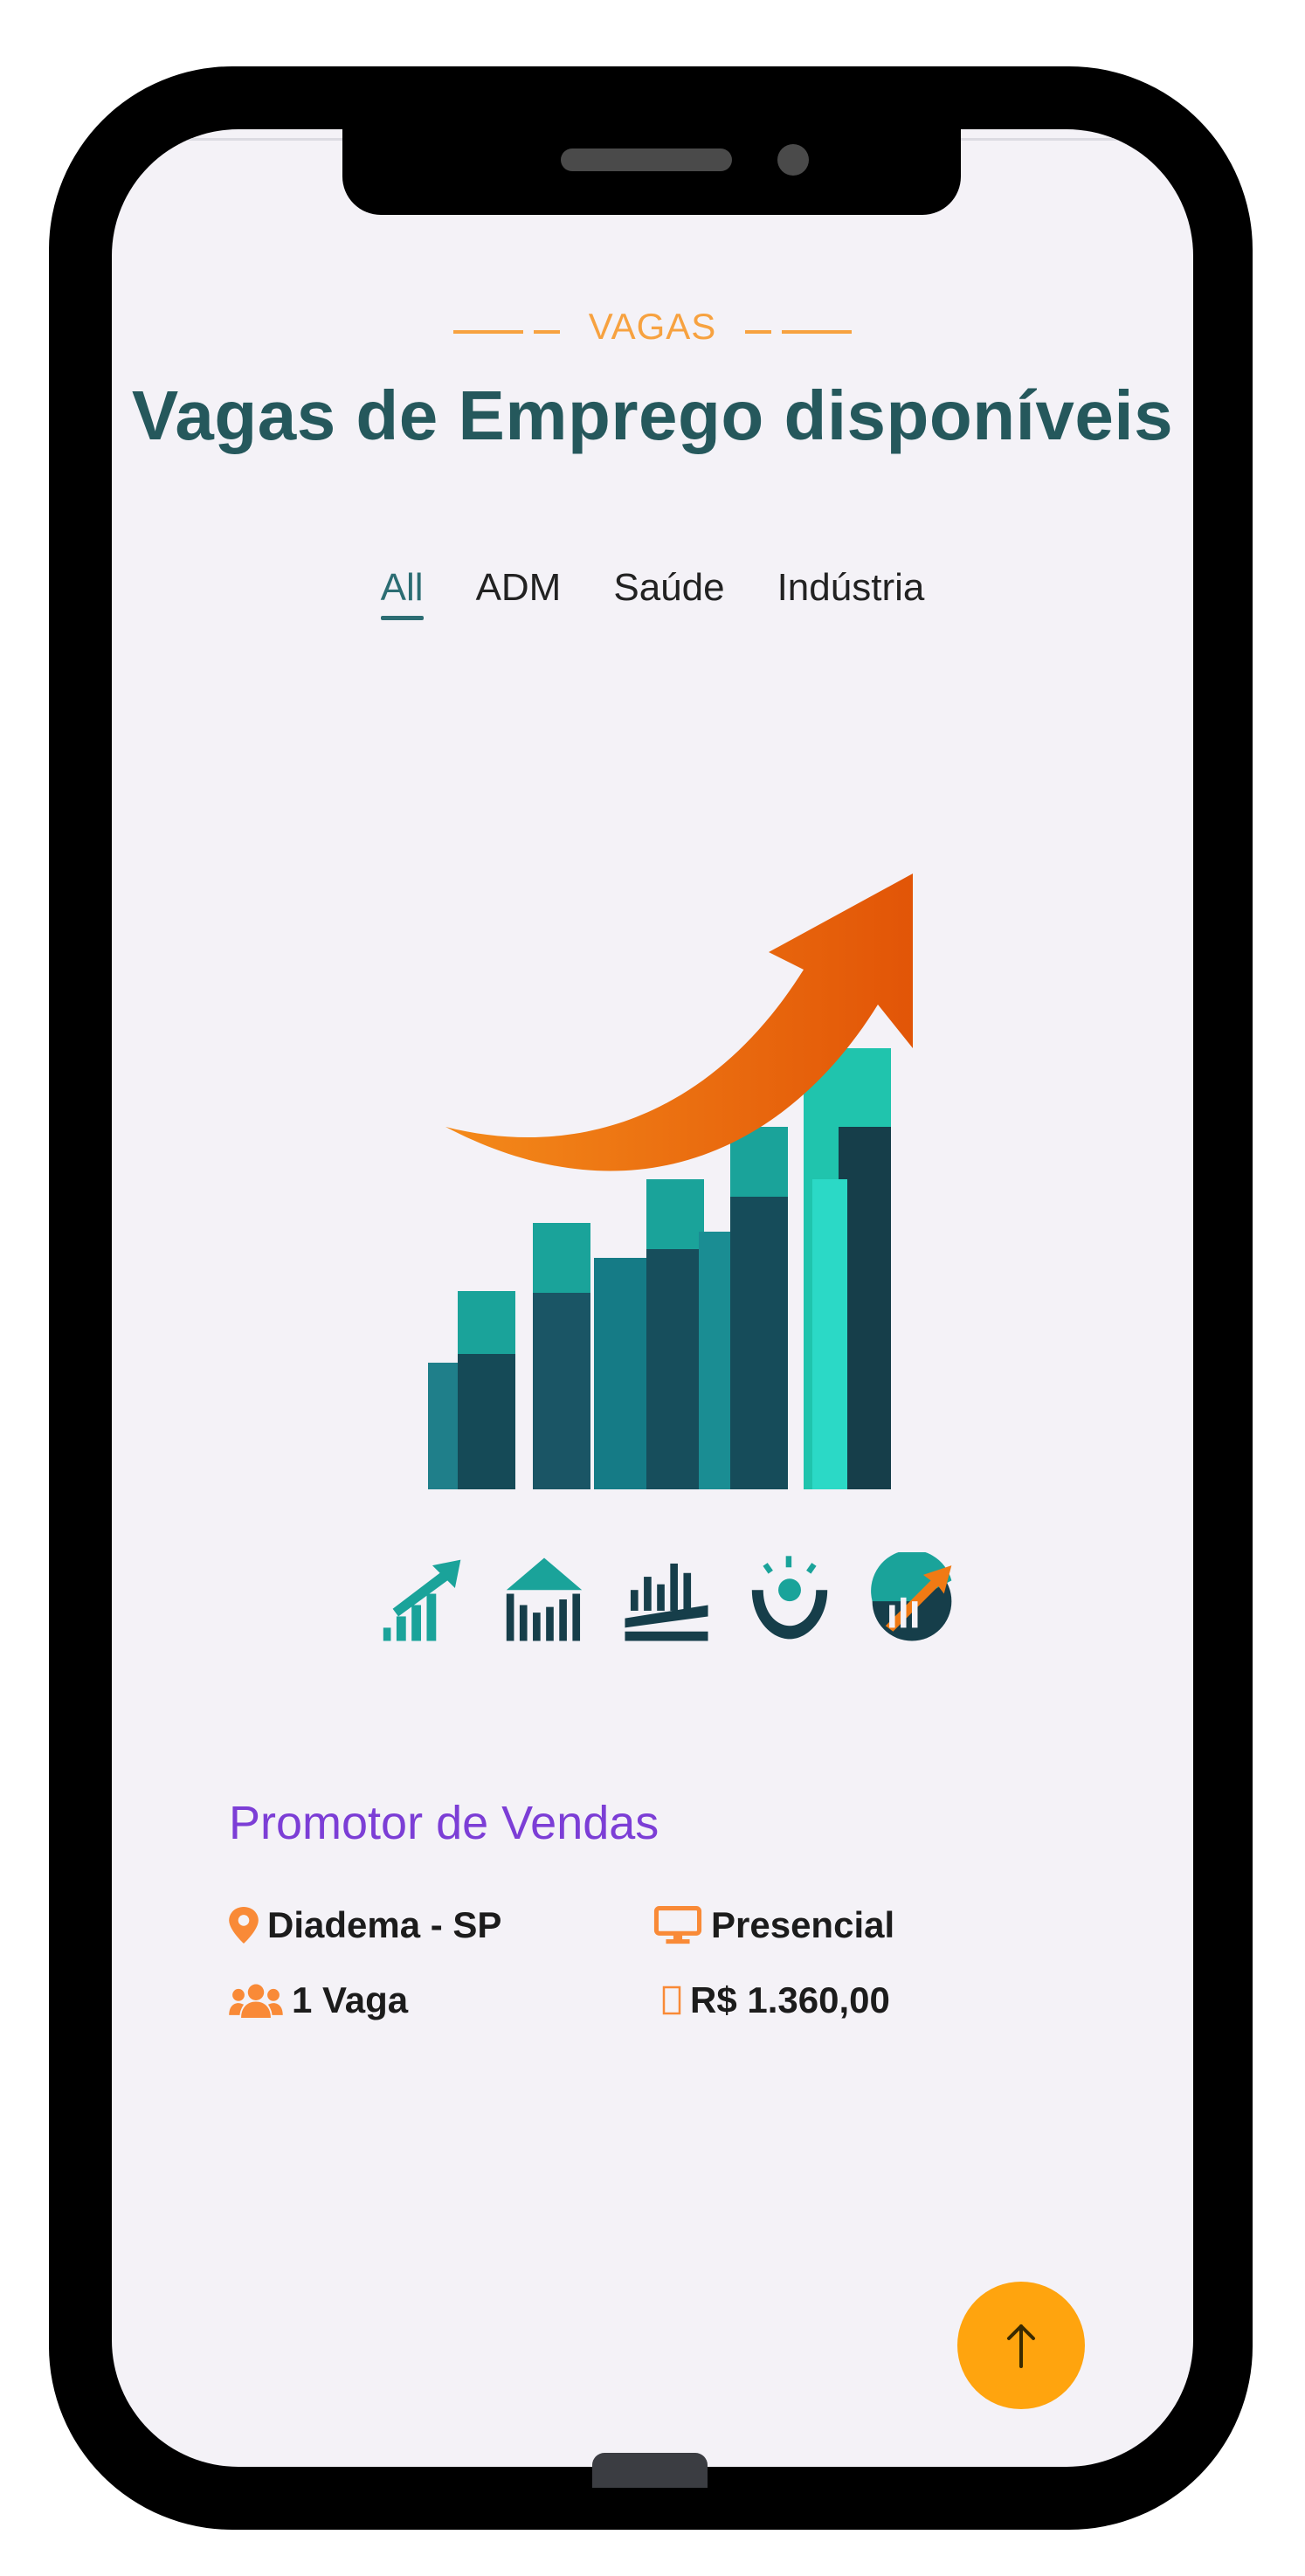  Describe the element at coordinates (652, 415) in the screenshot. I see `page-title: Vagas de Emprego disponíveis` at that location.